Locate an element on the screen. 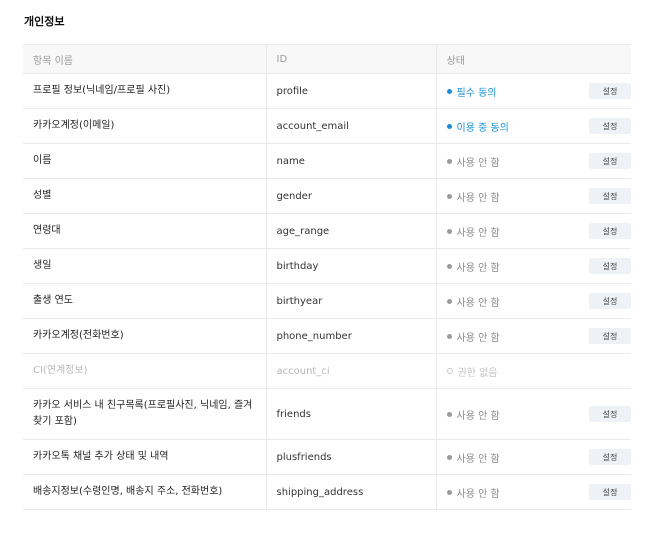 This screenshot has width=650, height=540. table-row: 카카오톡 채널 추가 상태 및 내역 plusfriends 사용 안 함 설정 is located at coordinates (327, 457).